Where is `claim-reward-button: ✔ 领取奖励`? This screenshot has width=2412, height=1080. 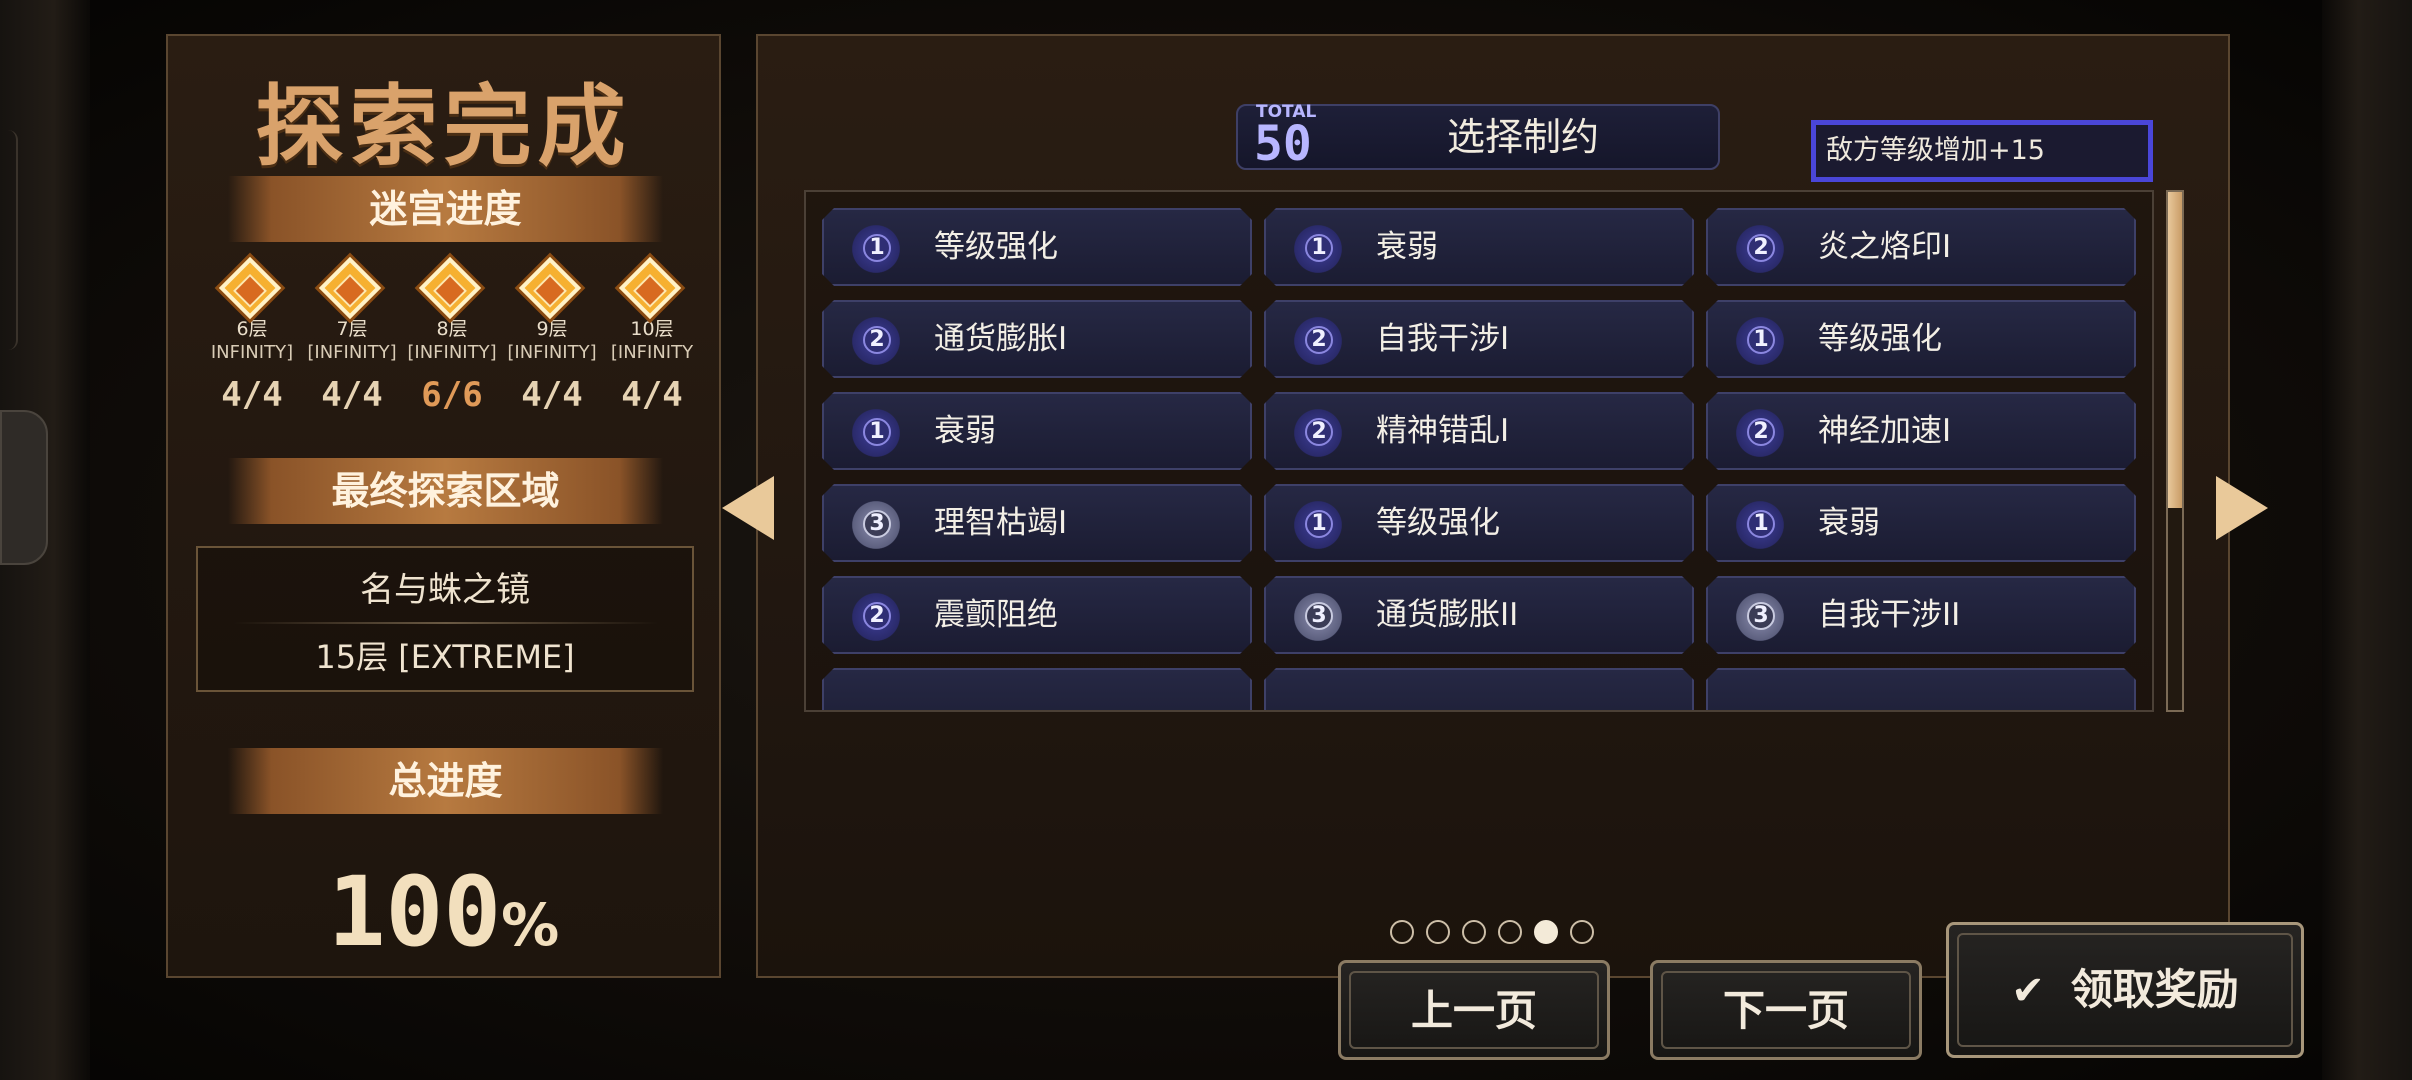
claim-reward-button: ✔ 领取奖励 is located at coordinates (2125, 990).